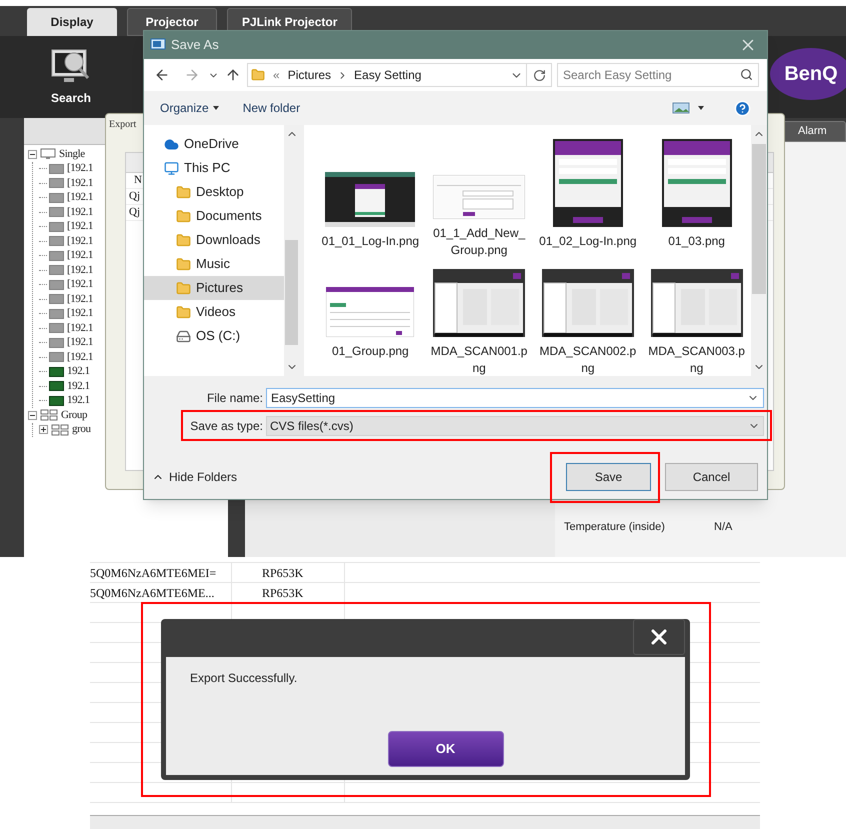 The width and height of the screenshot is (846, 829). I want to click on cloud-icon, so click(171, 144).